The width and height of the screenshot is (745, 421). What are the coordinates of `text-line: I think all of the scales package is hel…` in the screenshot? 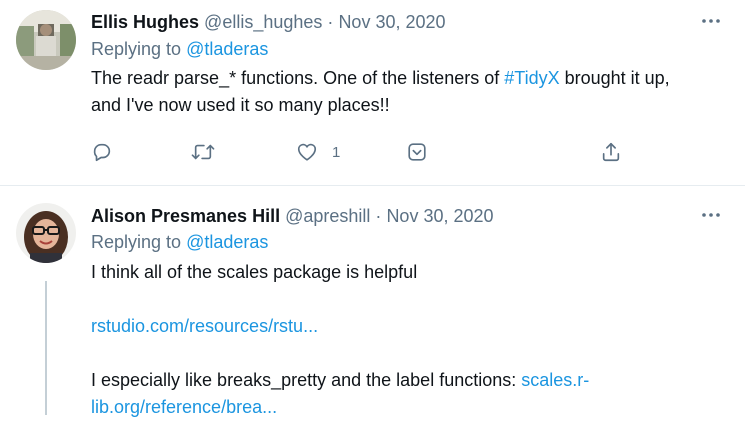 It's located at (254, 272).